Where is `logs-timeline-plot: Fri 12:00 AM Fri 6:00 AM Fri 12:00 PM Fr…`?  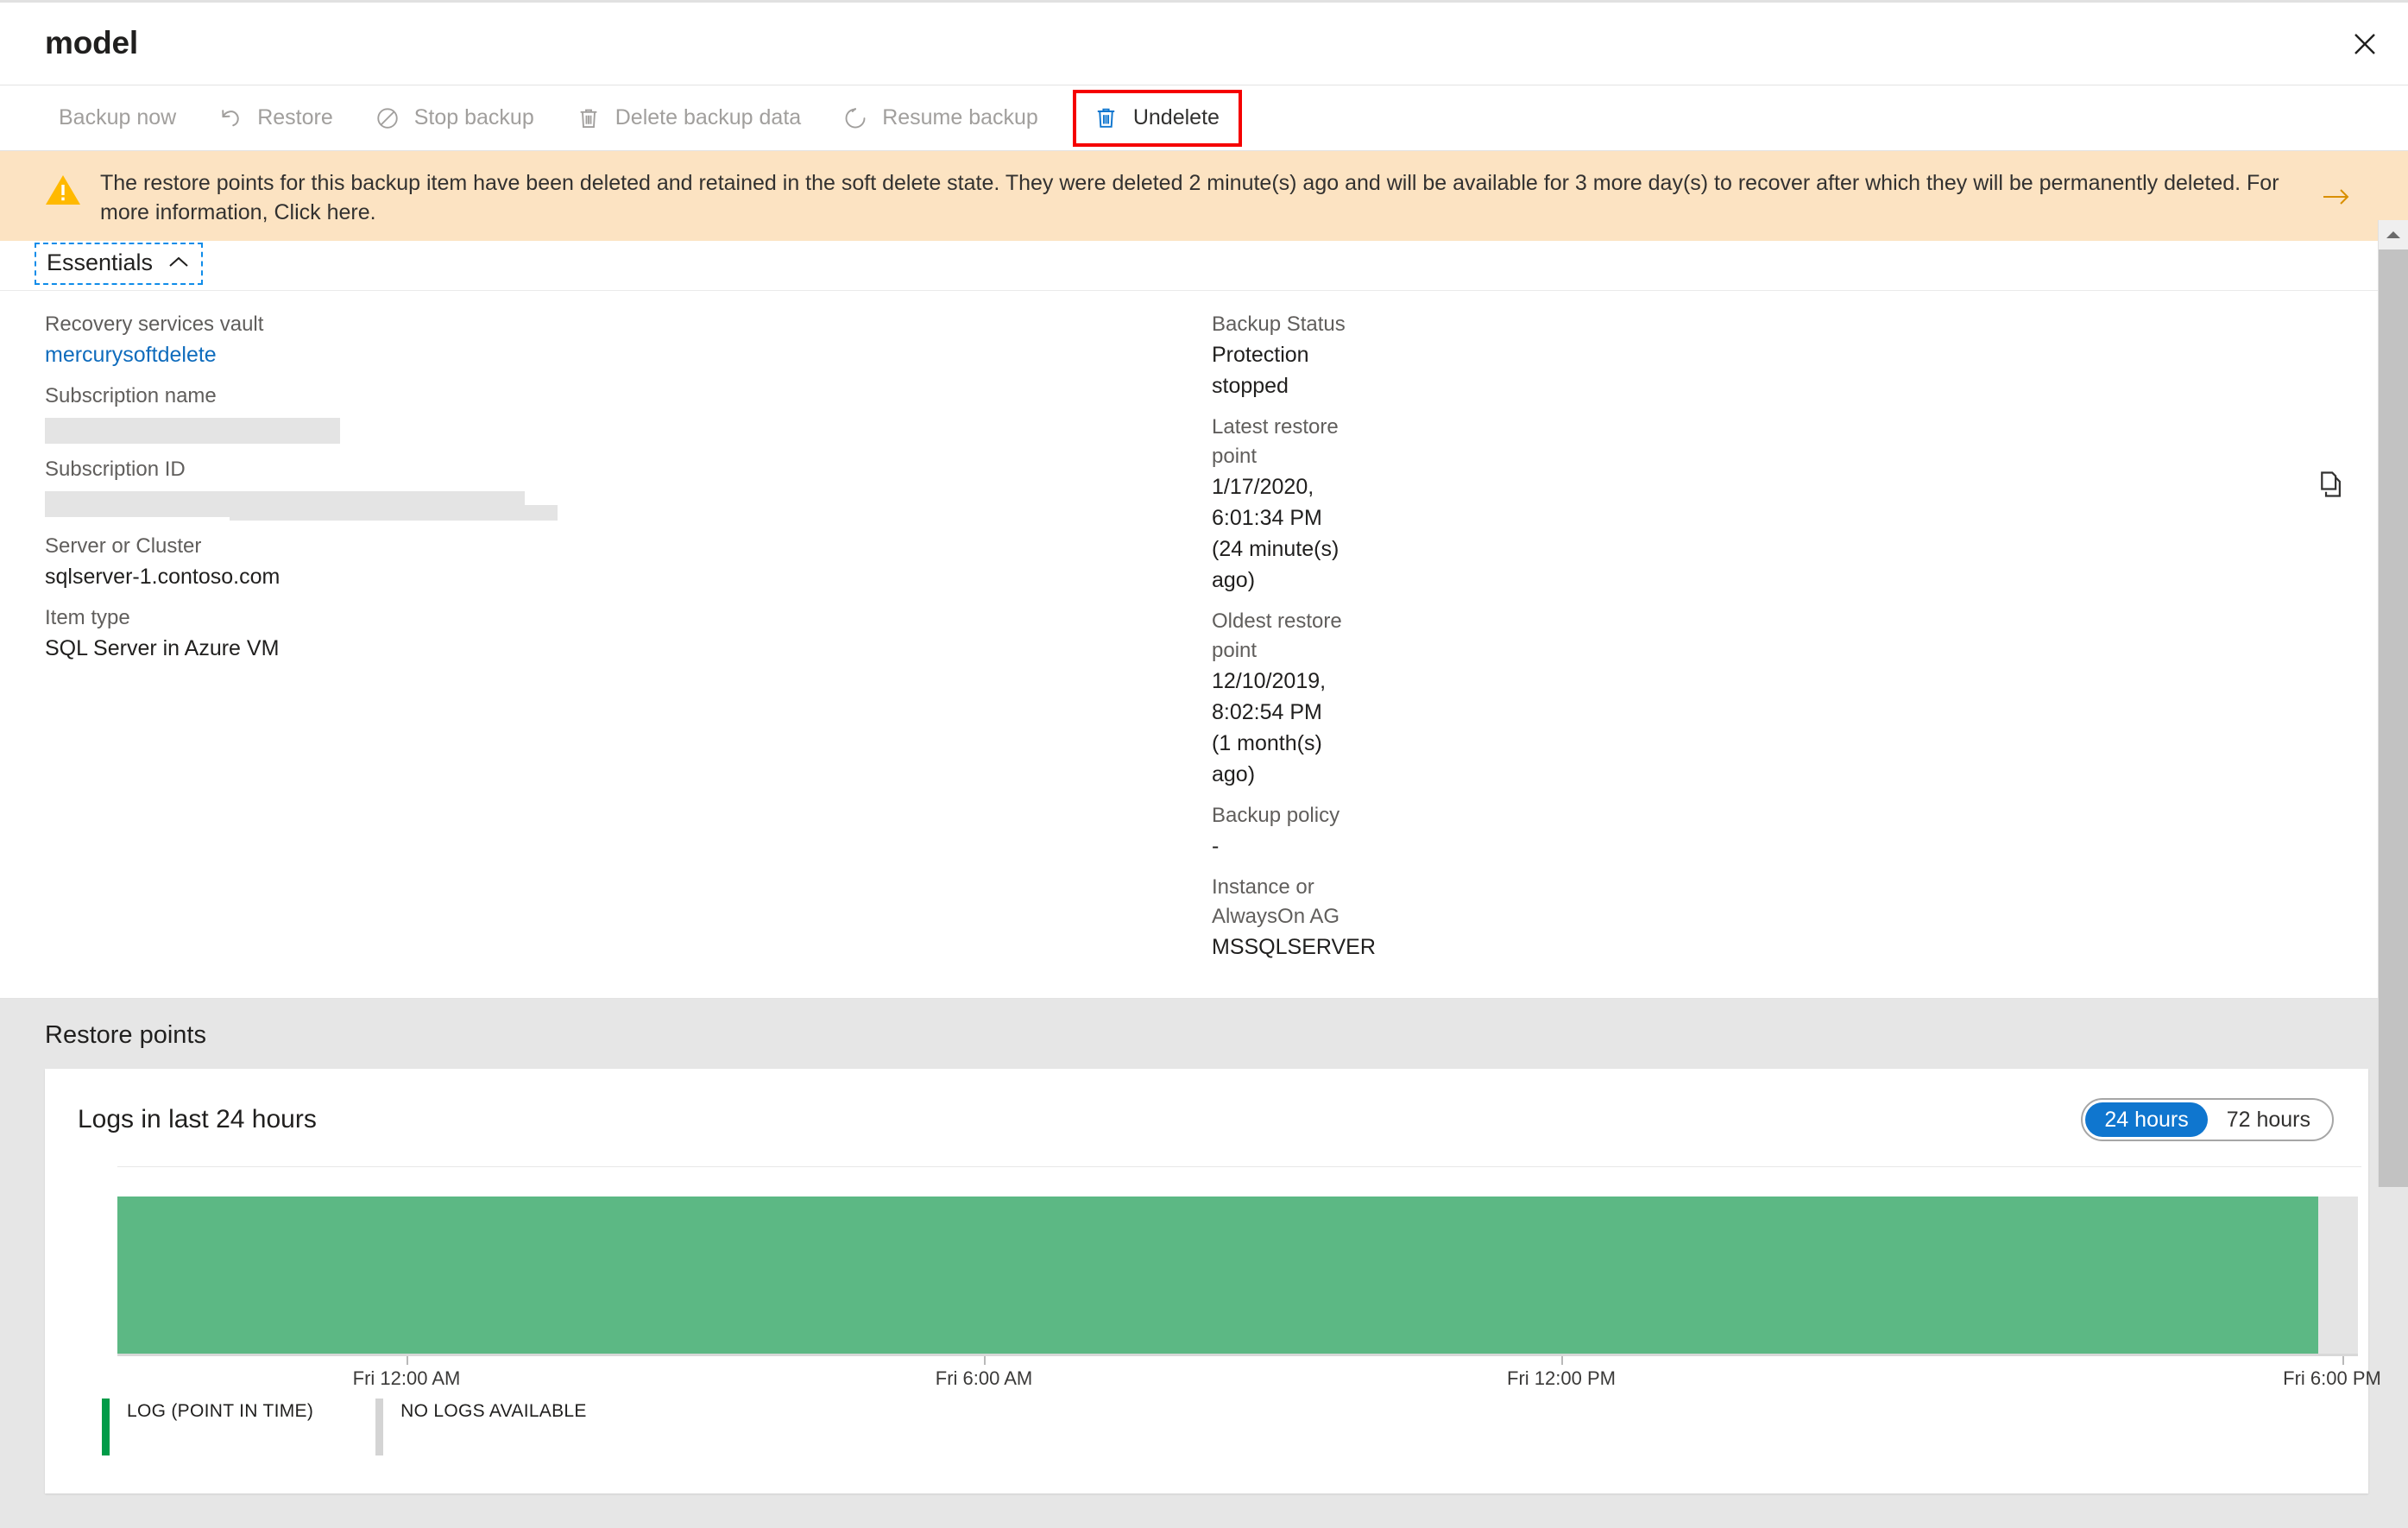
logs-timeline-plot: Fri 12:00 AM Fri 6:00 AM Fri 12:00 PM Fr… is located at coordinates (1249, 1278).